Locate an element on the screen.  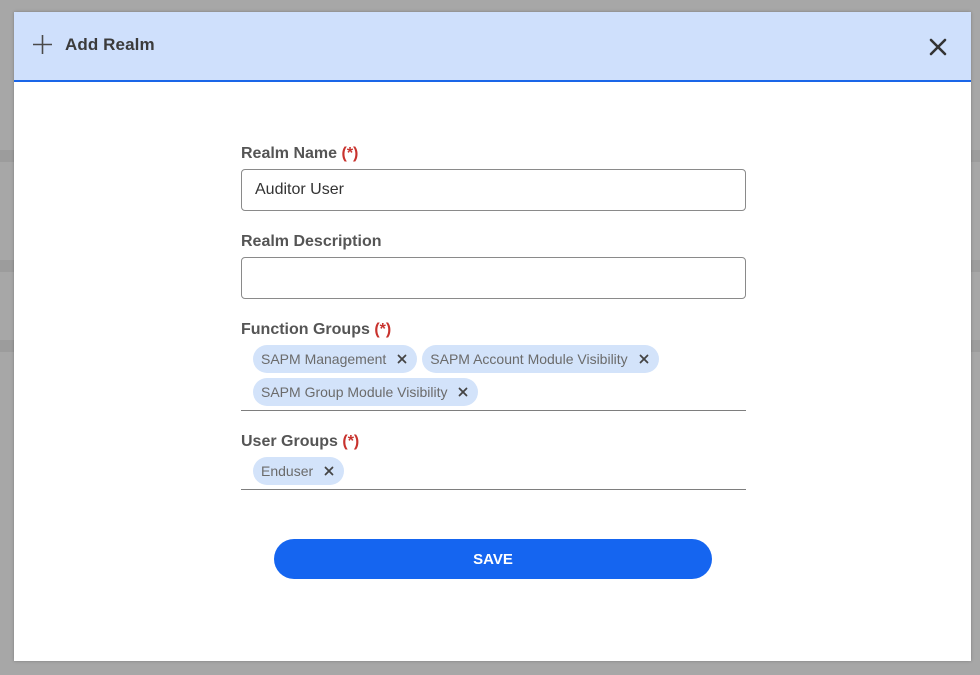
function-group-chip: SAPM Management is located at coordinates (335, 359).